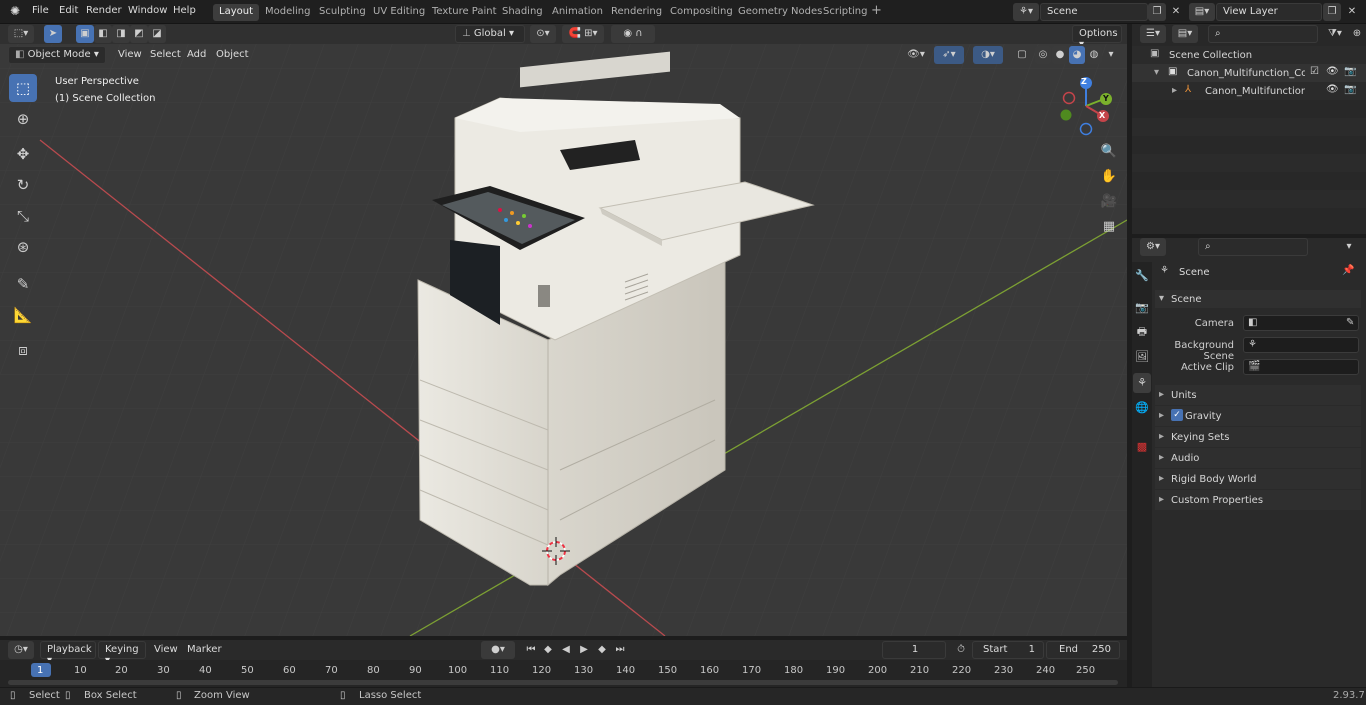 Image resolution: width=1366 pixels, height=705 pixels. Describe the element at coordinates (23, 350) in the screenshot. I see `tool-add-cube: ⧈` at that location.